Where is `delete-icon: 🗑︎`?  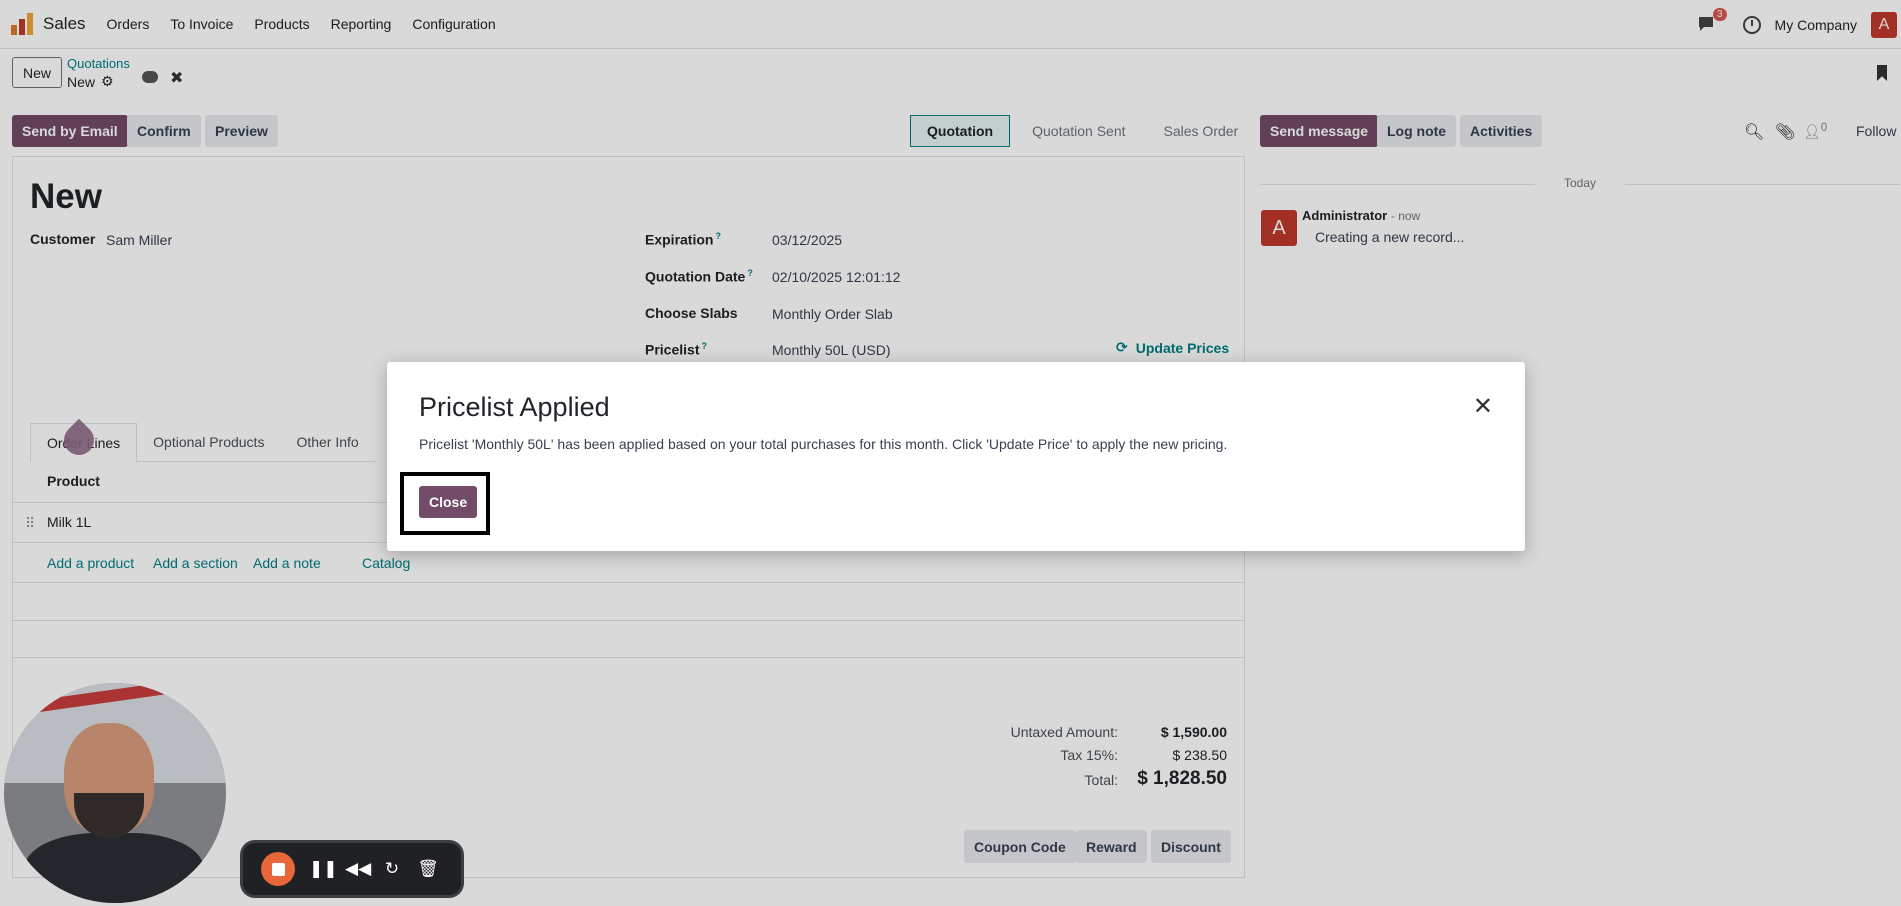 delete-icon: 🗑︎ is located at coordinates (428, 869).